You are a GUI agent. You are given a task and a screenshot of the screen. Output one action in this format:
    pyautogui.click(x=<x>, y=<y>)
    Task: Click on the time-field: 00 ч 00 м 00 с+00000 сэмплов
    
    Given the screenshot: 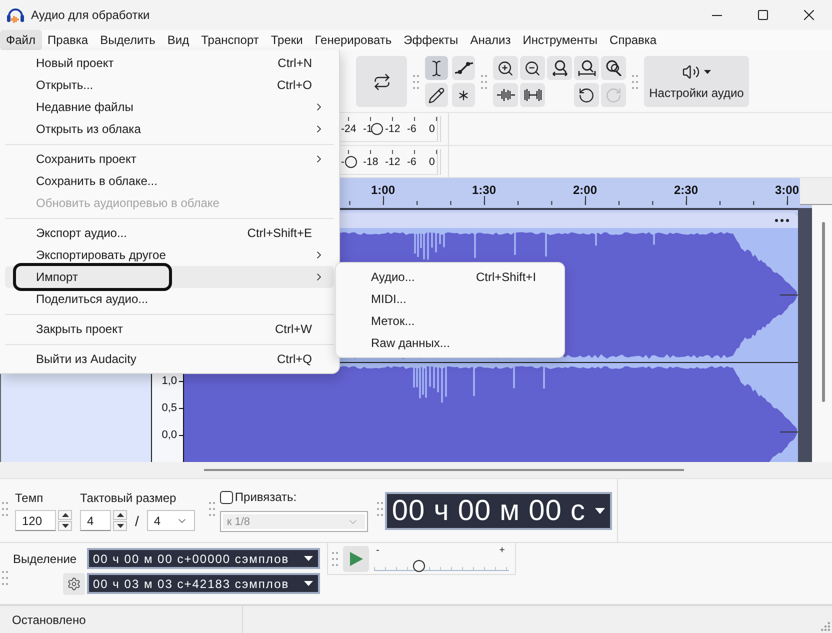 What is the action you would take?
    pyautogui.click(x=203, y=558)
    